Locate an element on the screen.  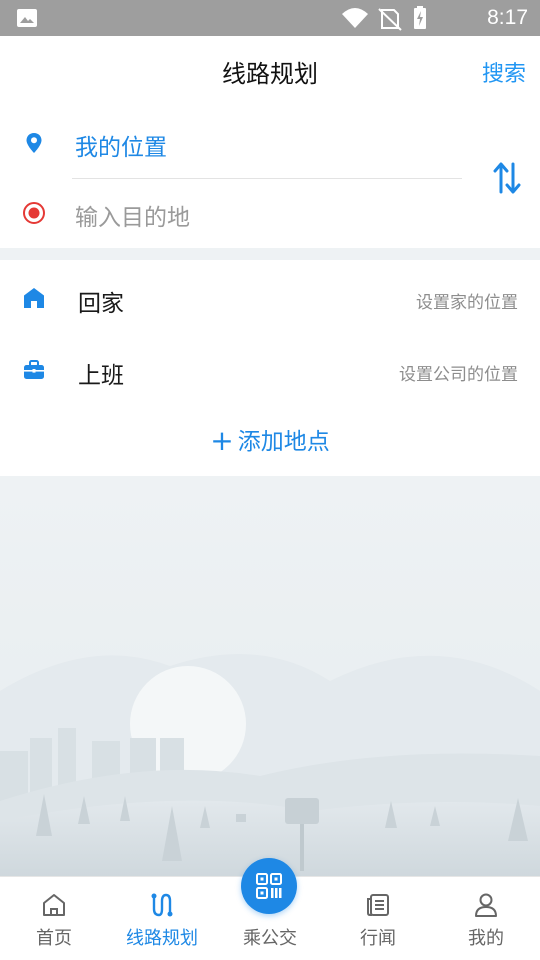
work-place-row: 上班 设置公司的位置 is located at coordinates (270, 370).